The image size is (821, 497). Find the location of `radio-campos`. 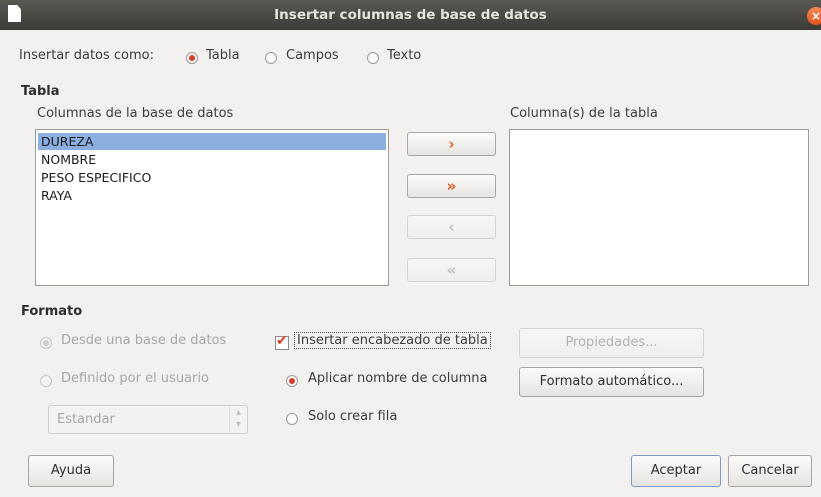

radio-campos is located at coordinates (271, 58).